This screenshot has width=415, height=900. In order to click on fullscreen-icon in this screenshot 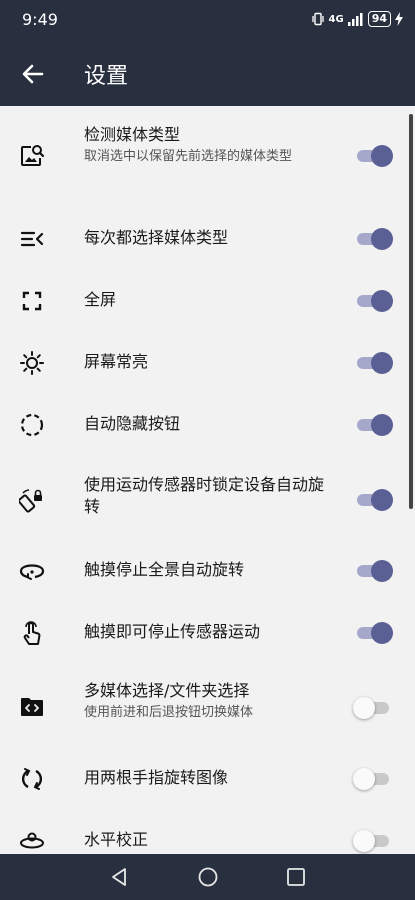, I will do `click(32, 301)`.